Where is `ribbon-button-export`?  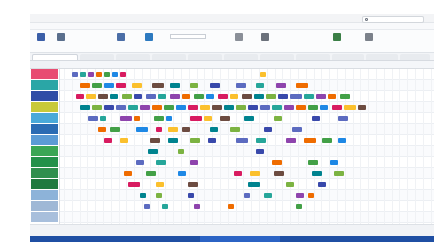
ribbon-button-export is located at coordinates (337, 40).